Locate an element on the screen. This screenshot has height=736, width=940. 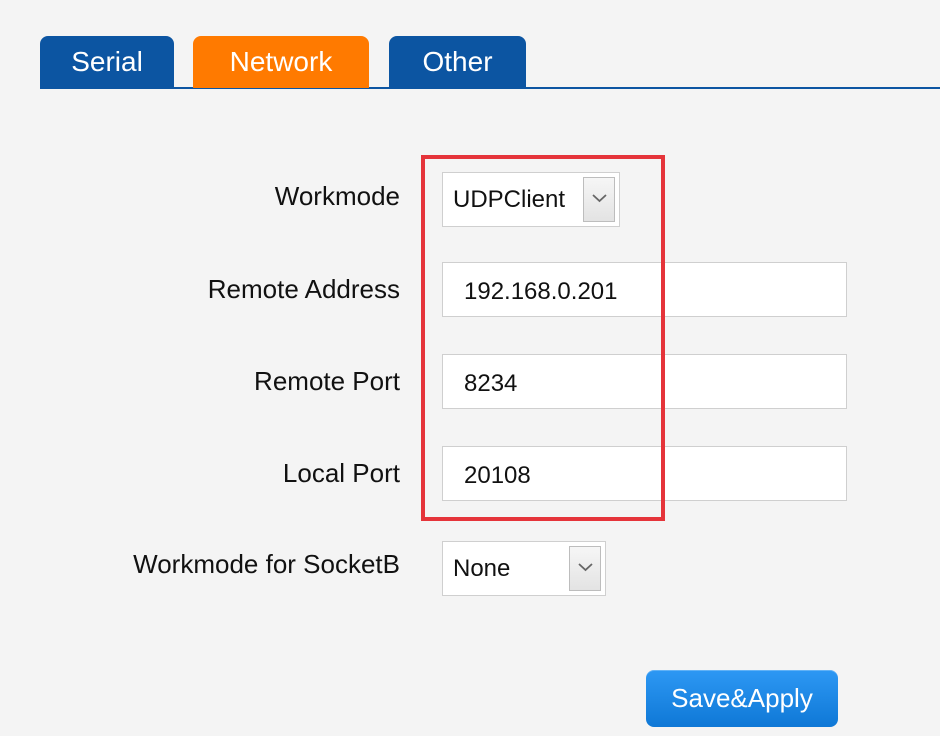
remote-port-label: Remote Port is located at coordinates (327, 381).